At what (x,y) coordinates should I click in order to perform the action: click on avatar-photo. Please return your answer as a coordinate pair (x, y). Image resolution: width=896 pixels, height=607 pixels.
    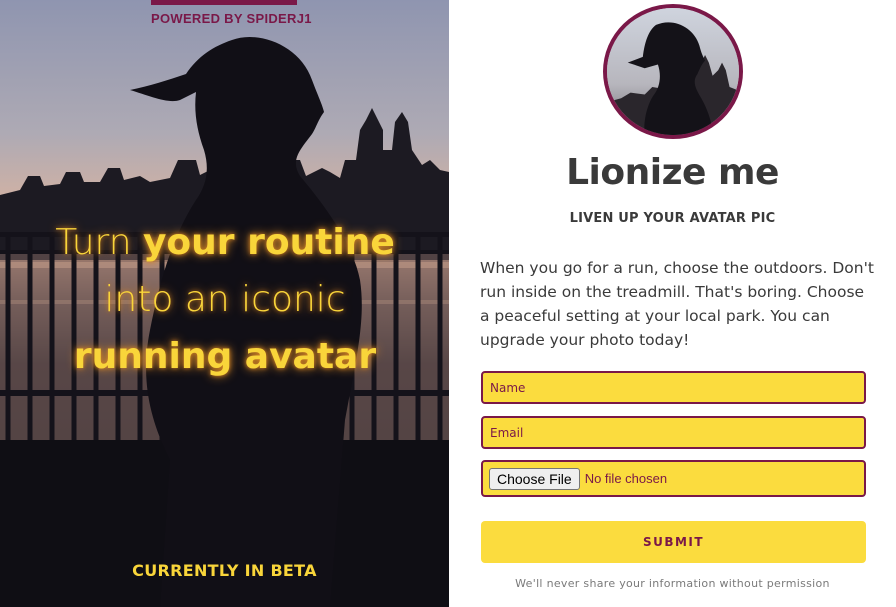
    Looking at the image, I should click on (673, 71).